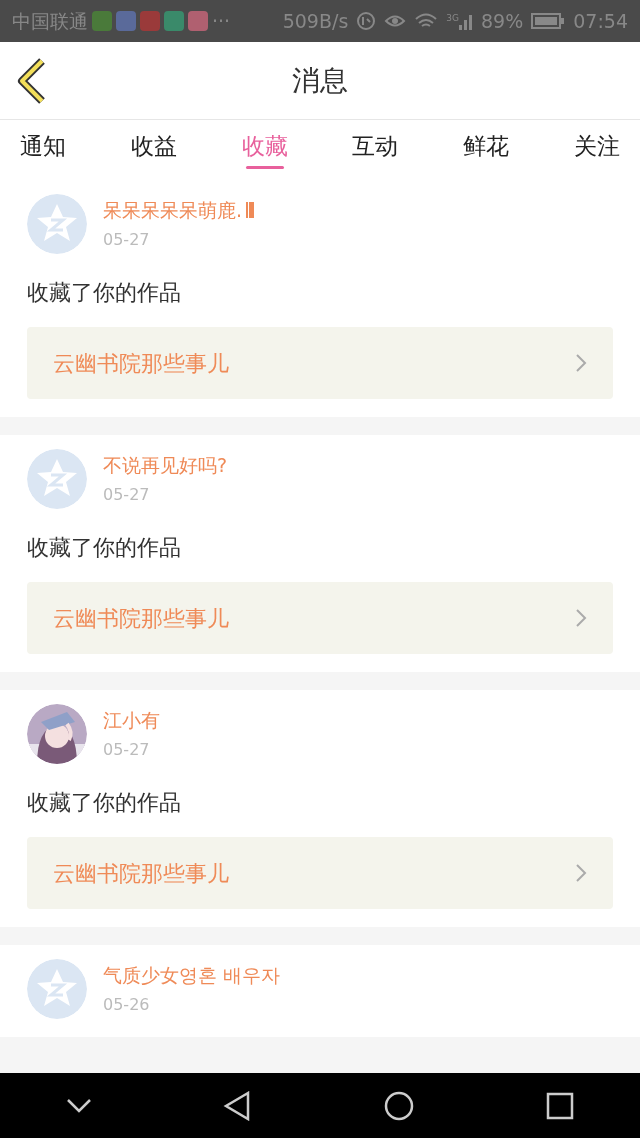 This screenshot has height=1138, width=640. Describe the element at coordinates (264, 150) in the screenshot. I see `tab: 收藏` at that location.